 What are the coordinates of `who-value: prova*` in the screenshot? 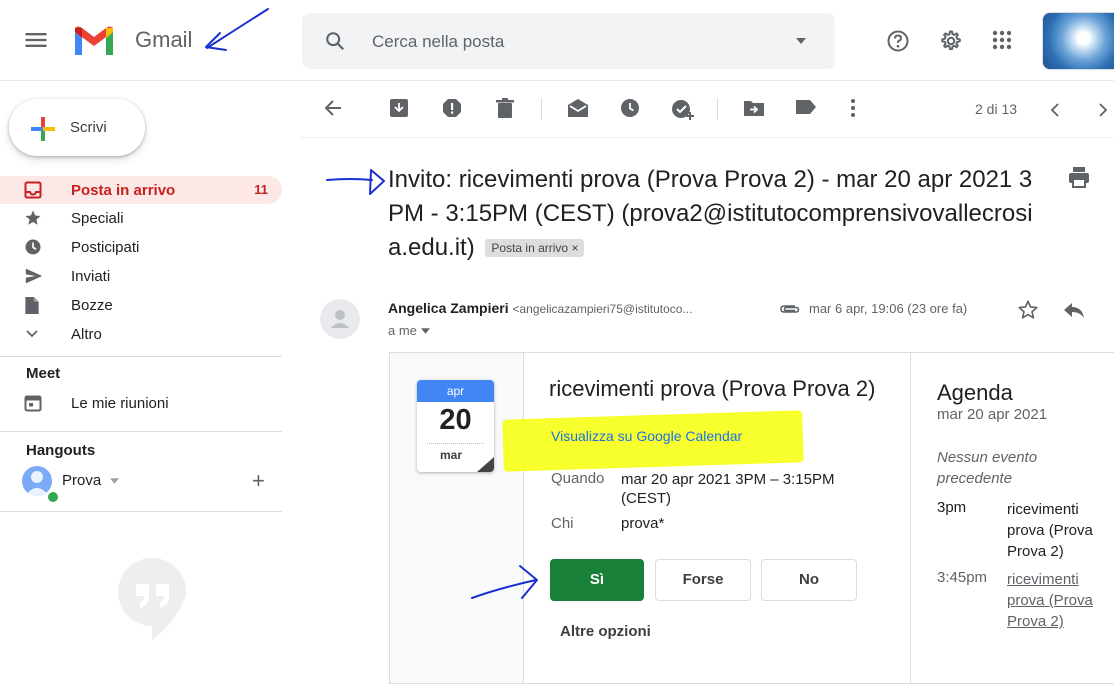 It's located at (643, 523).